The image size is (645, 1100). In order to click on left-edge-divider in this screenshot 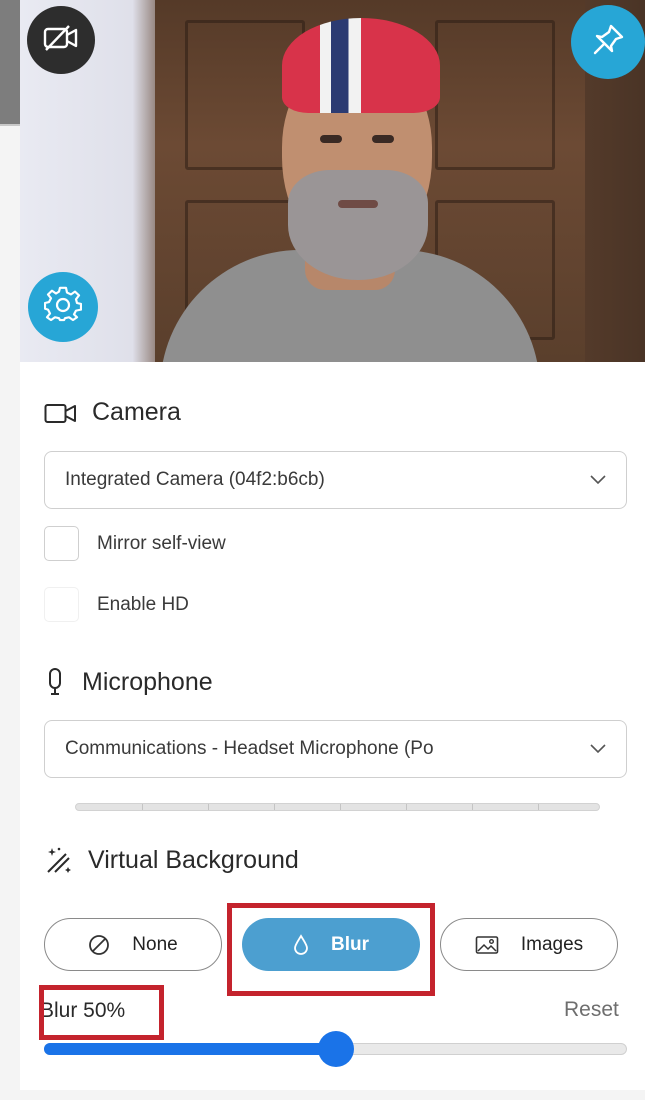, I will do `click(10, 125)`.